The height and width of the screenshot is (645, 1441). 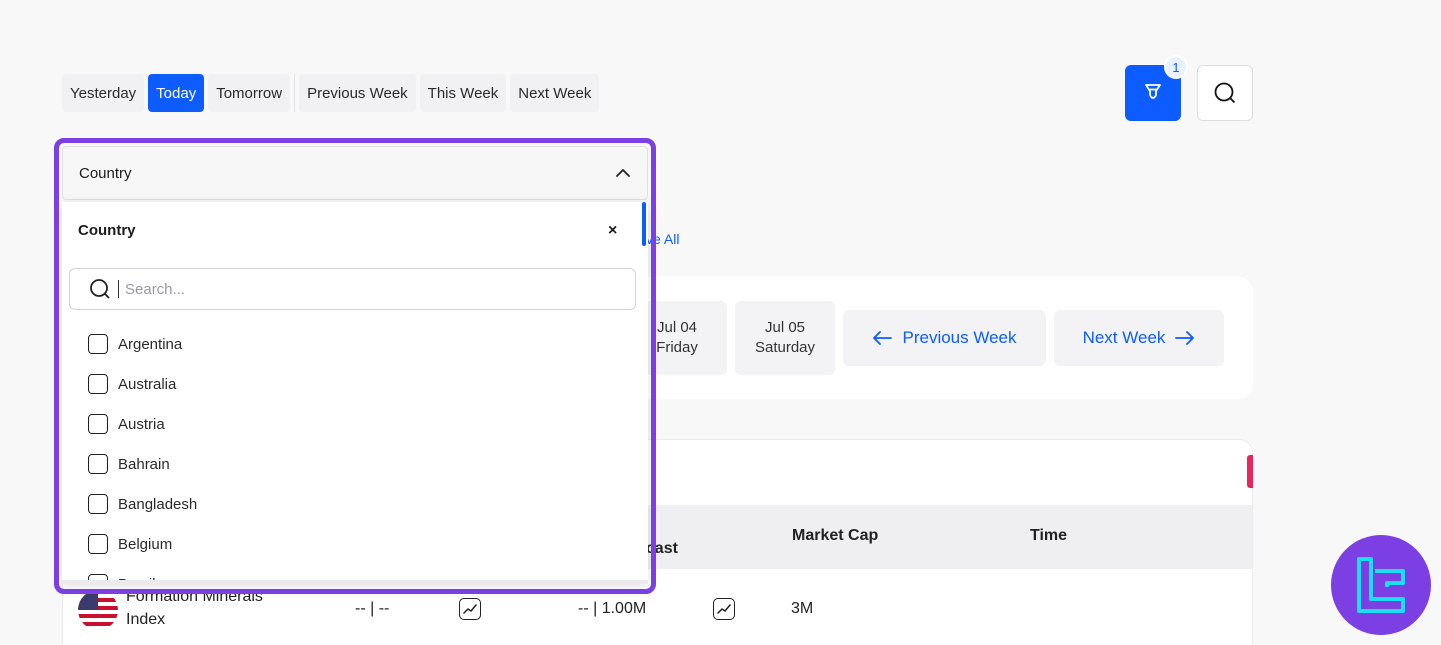 What do you see at coordinates (1176, 67) in the screenshot?
I see `filter-count-badge: 1` at bounding box center [1176, 67].